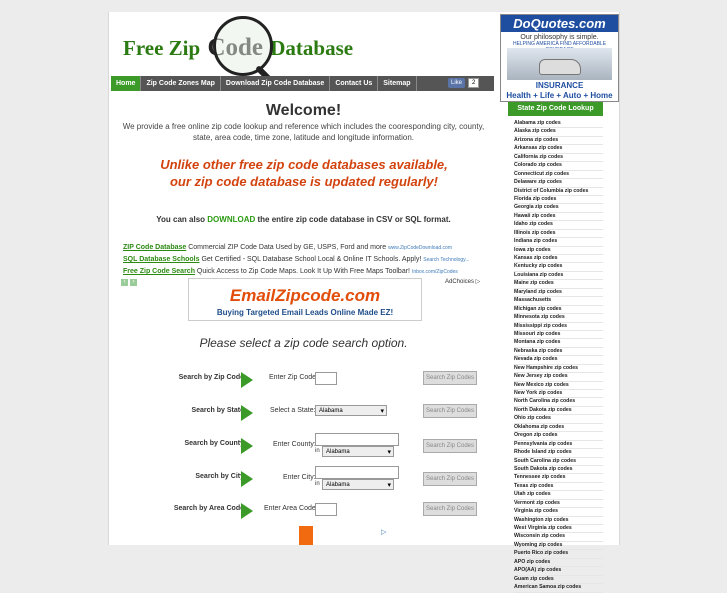 The image size is (727, 593). What do you see at coordinates (397, 83) in the screenshot?
I see `nav-sitemap: Sitemap` at bounding box center [397, 83].